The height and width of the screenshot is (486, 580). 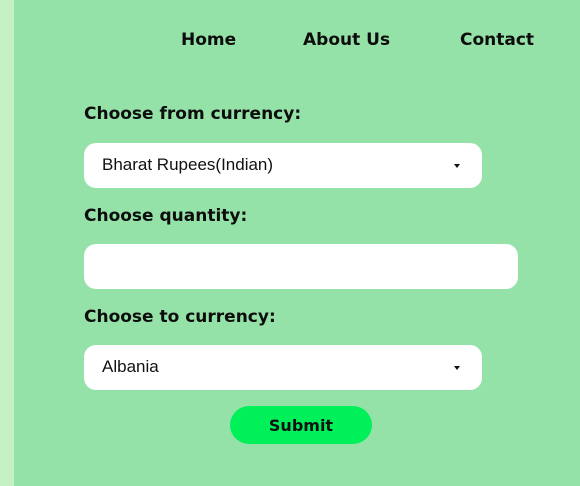 I want to click on nav-link-about-us: About Us, so click(x=346, y=40).